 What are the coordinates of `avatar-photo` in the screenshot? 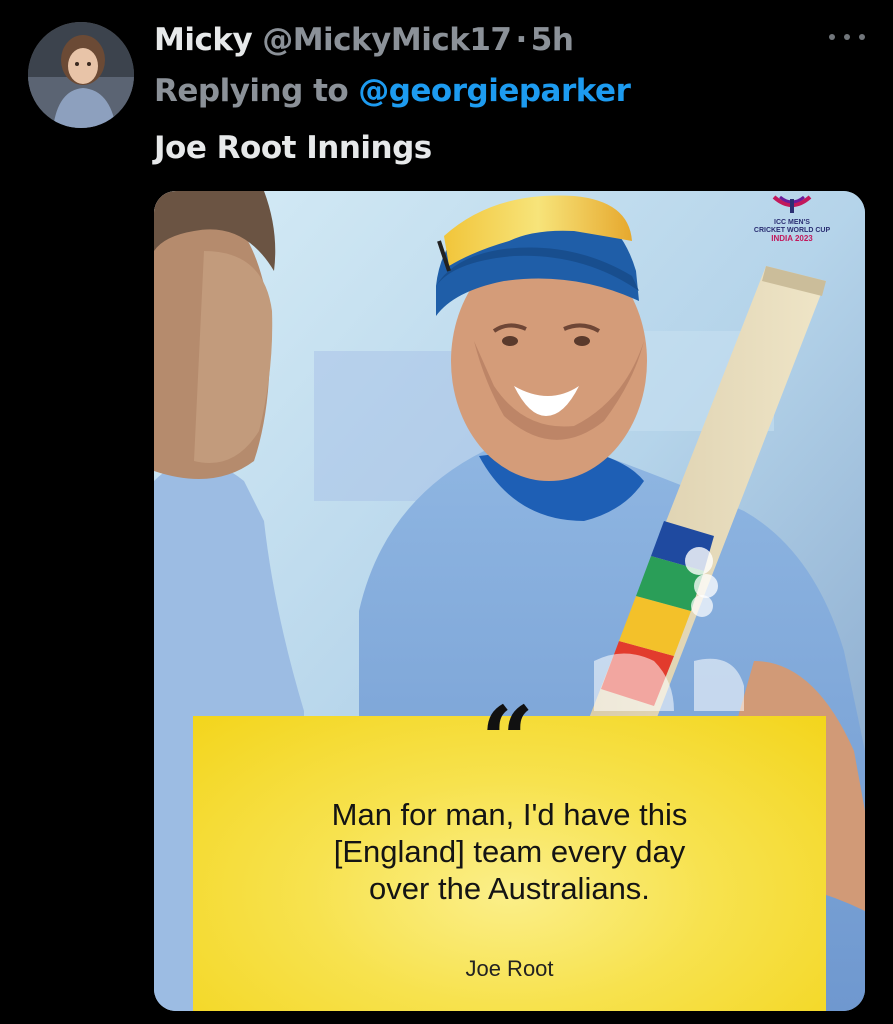 It's located at (81, 75).